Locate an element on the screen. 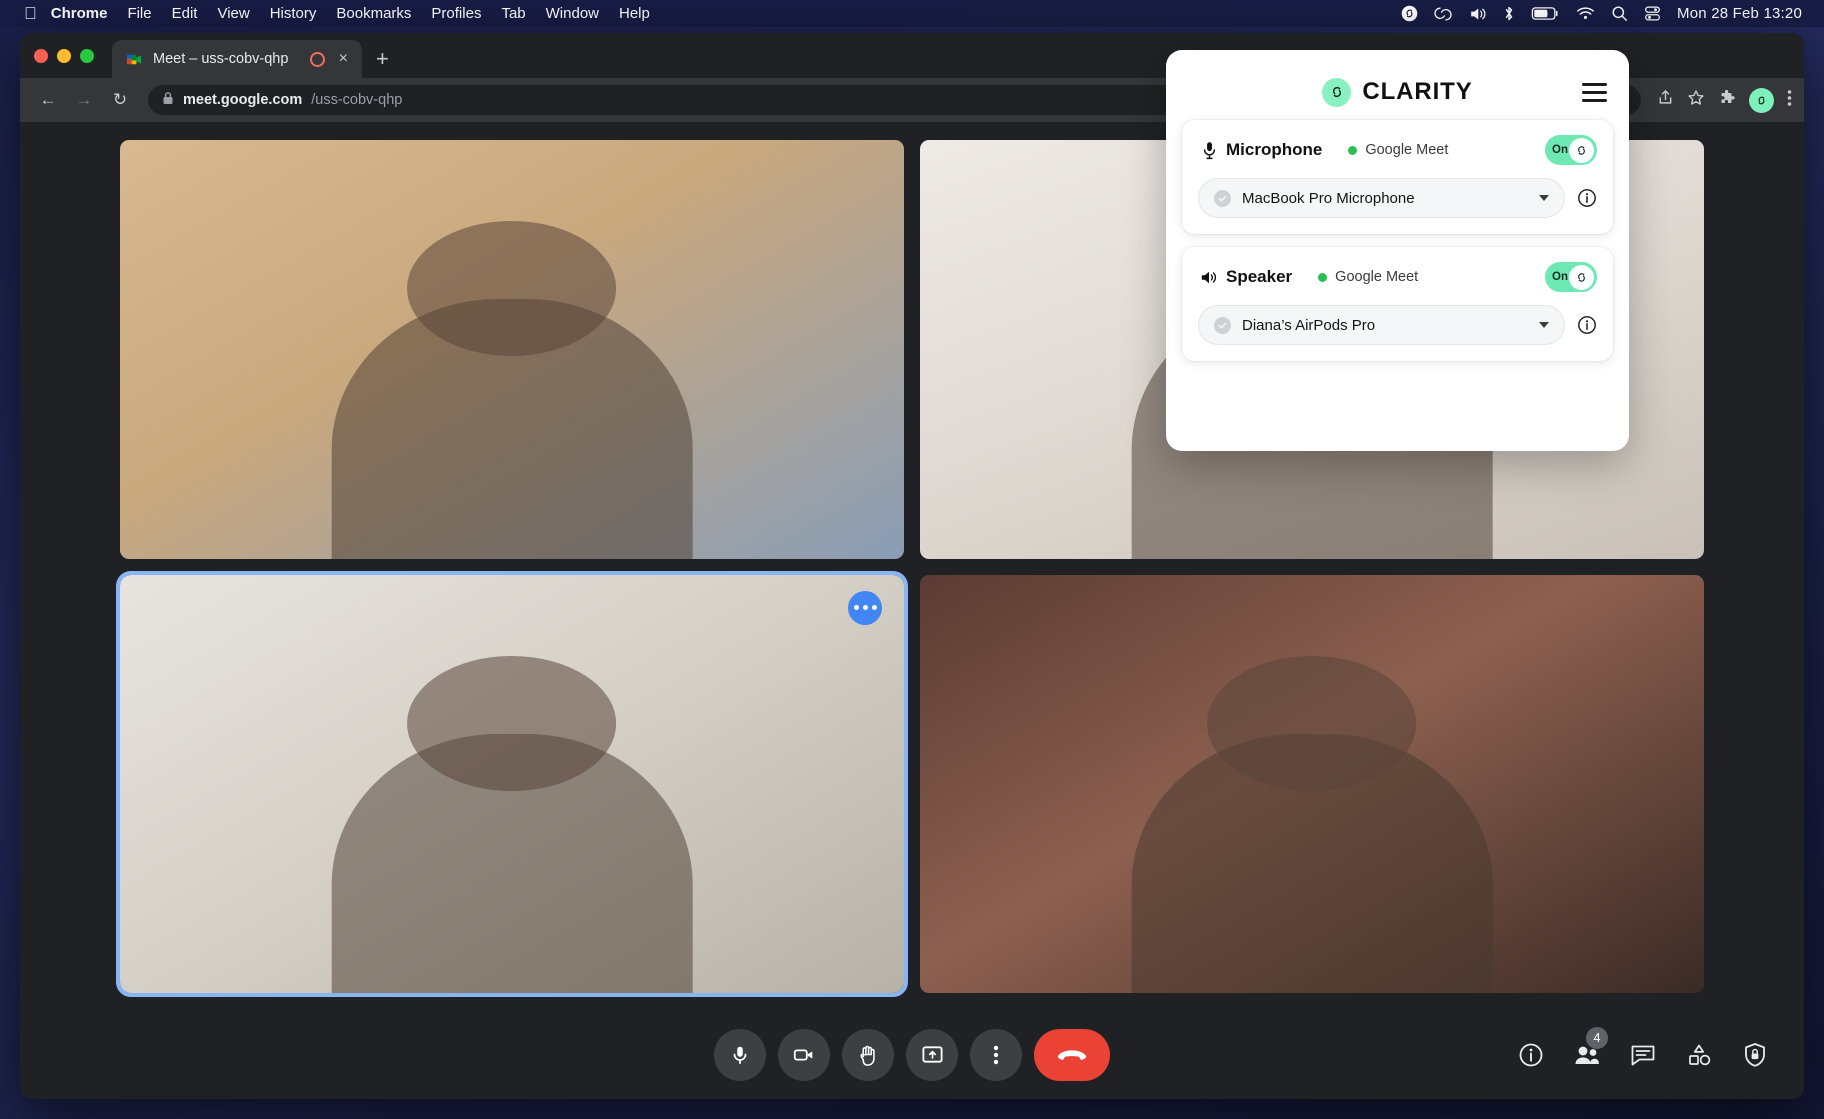 This screenshot has width=1824, height=1119. microphone-button is located at coordinates (740, 1055).